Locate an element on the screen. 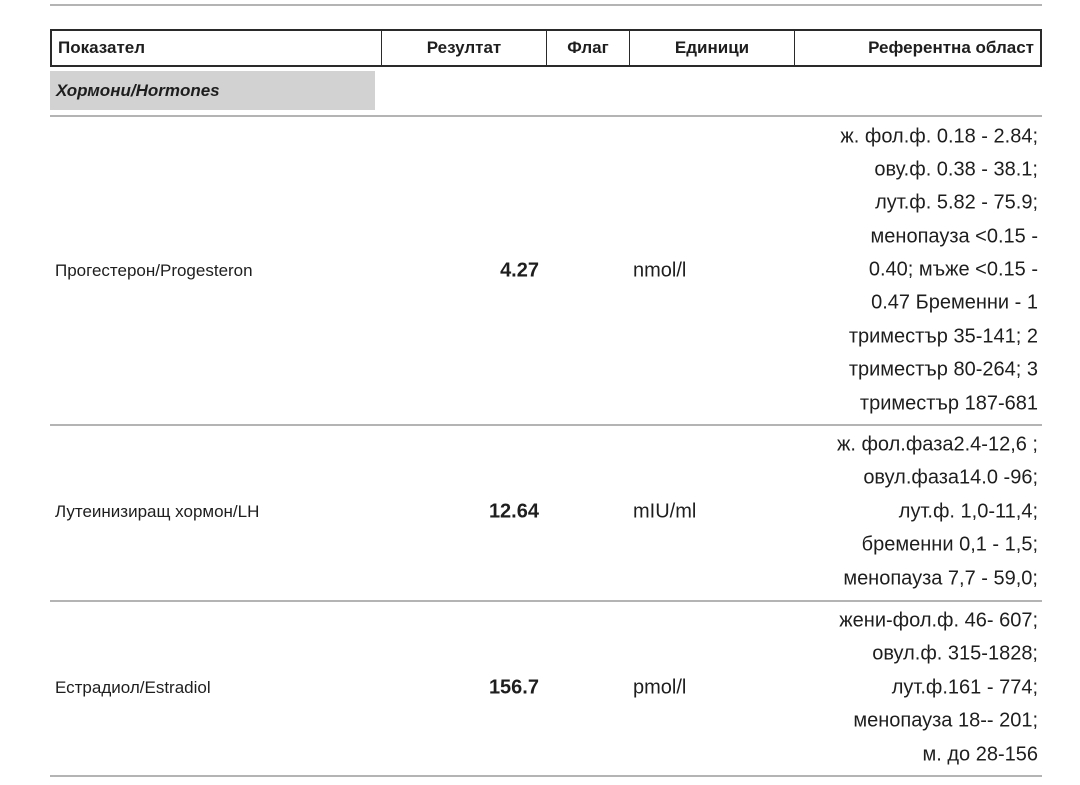 This screenshot has height=785, width=1080. reference-line: бременни 0,1 - 1,5; is located at coordinates (949, 544).